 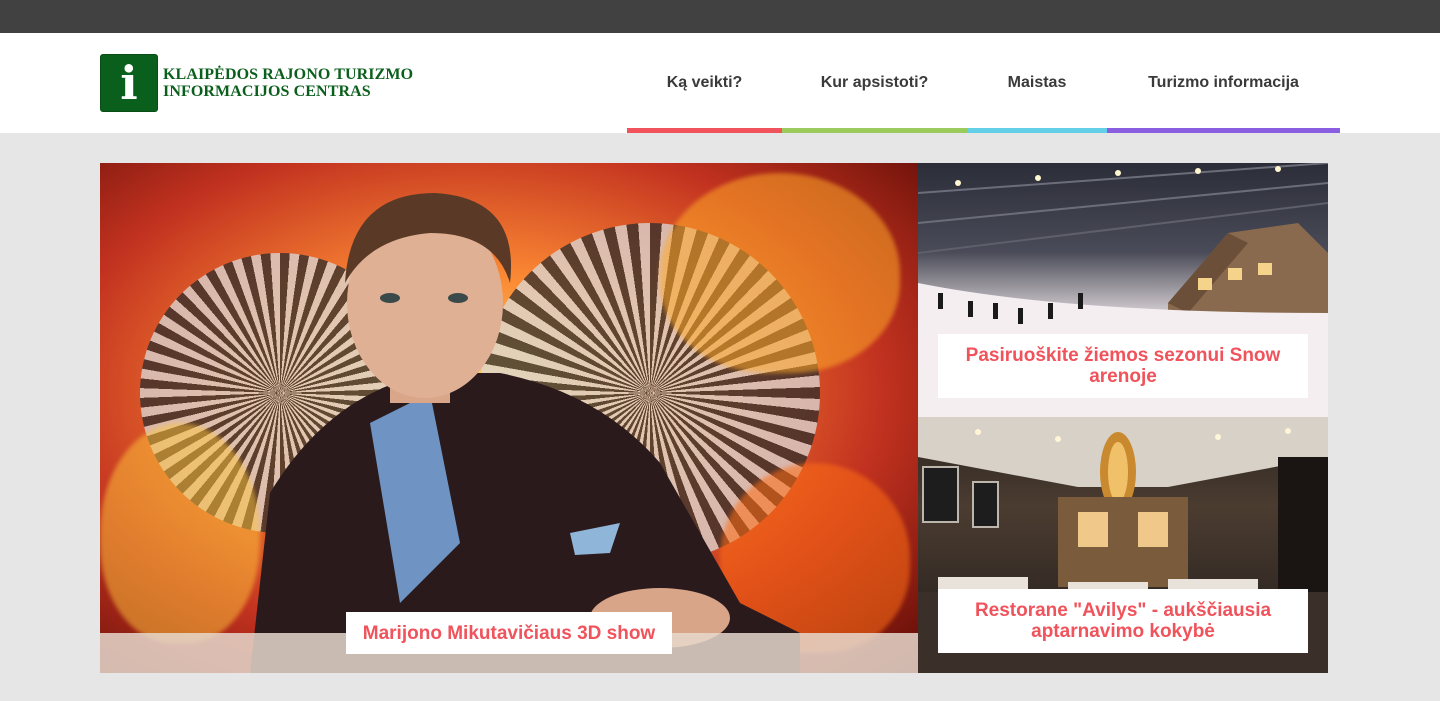 I want to click on logo-line-1: KLAIPĖDOS RAJONO TURIZMO, so click(x=288, y=74).